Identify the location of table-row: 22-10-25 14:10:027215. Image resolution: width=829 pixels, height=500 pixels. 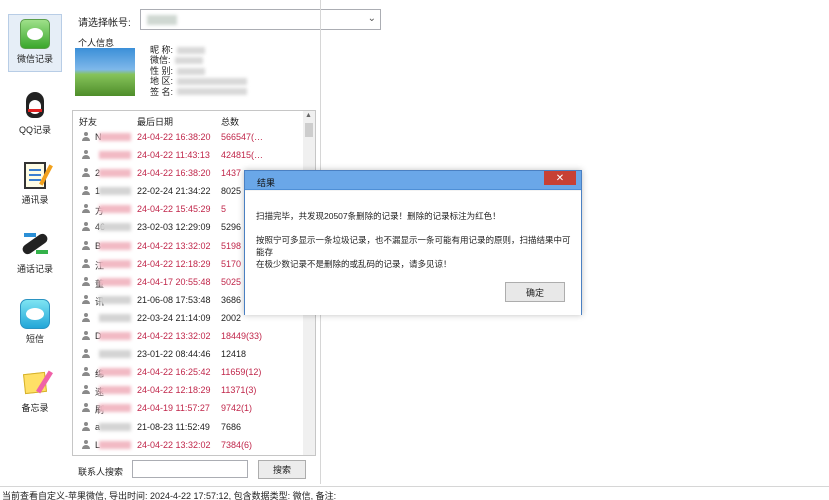
(189, 454).